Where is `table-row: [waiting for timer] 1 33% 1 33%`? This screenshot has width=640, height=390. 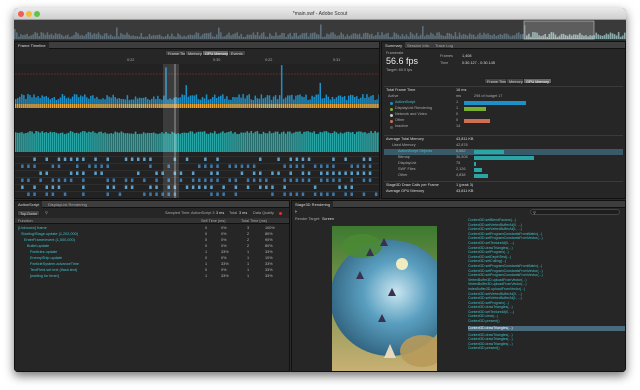 table-row: [waiting for timer] 1 33% 1 33% is located at coordinates (152, 276).